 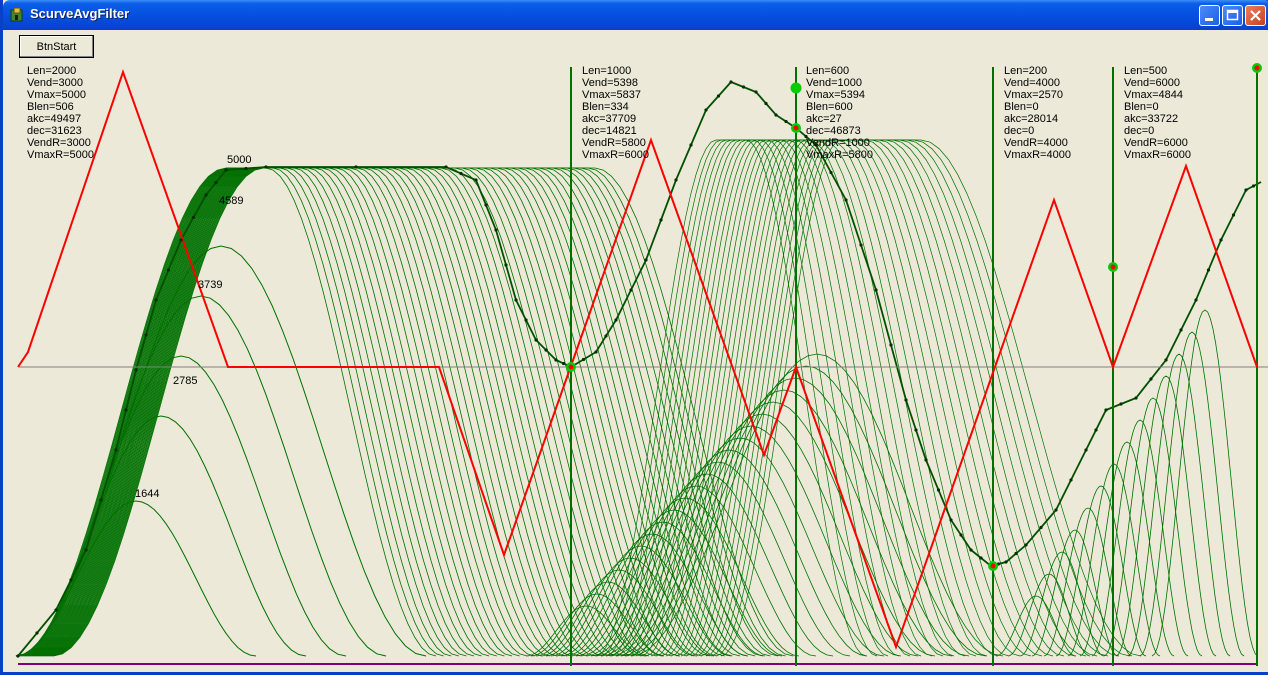 What do you see at coordinates (1255, 15) in the screenshot?
I see `close-button` at bounding box center [1255, 15].